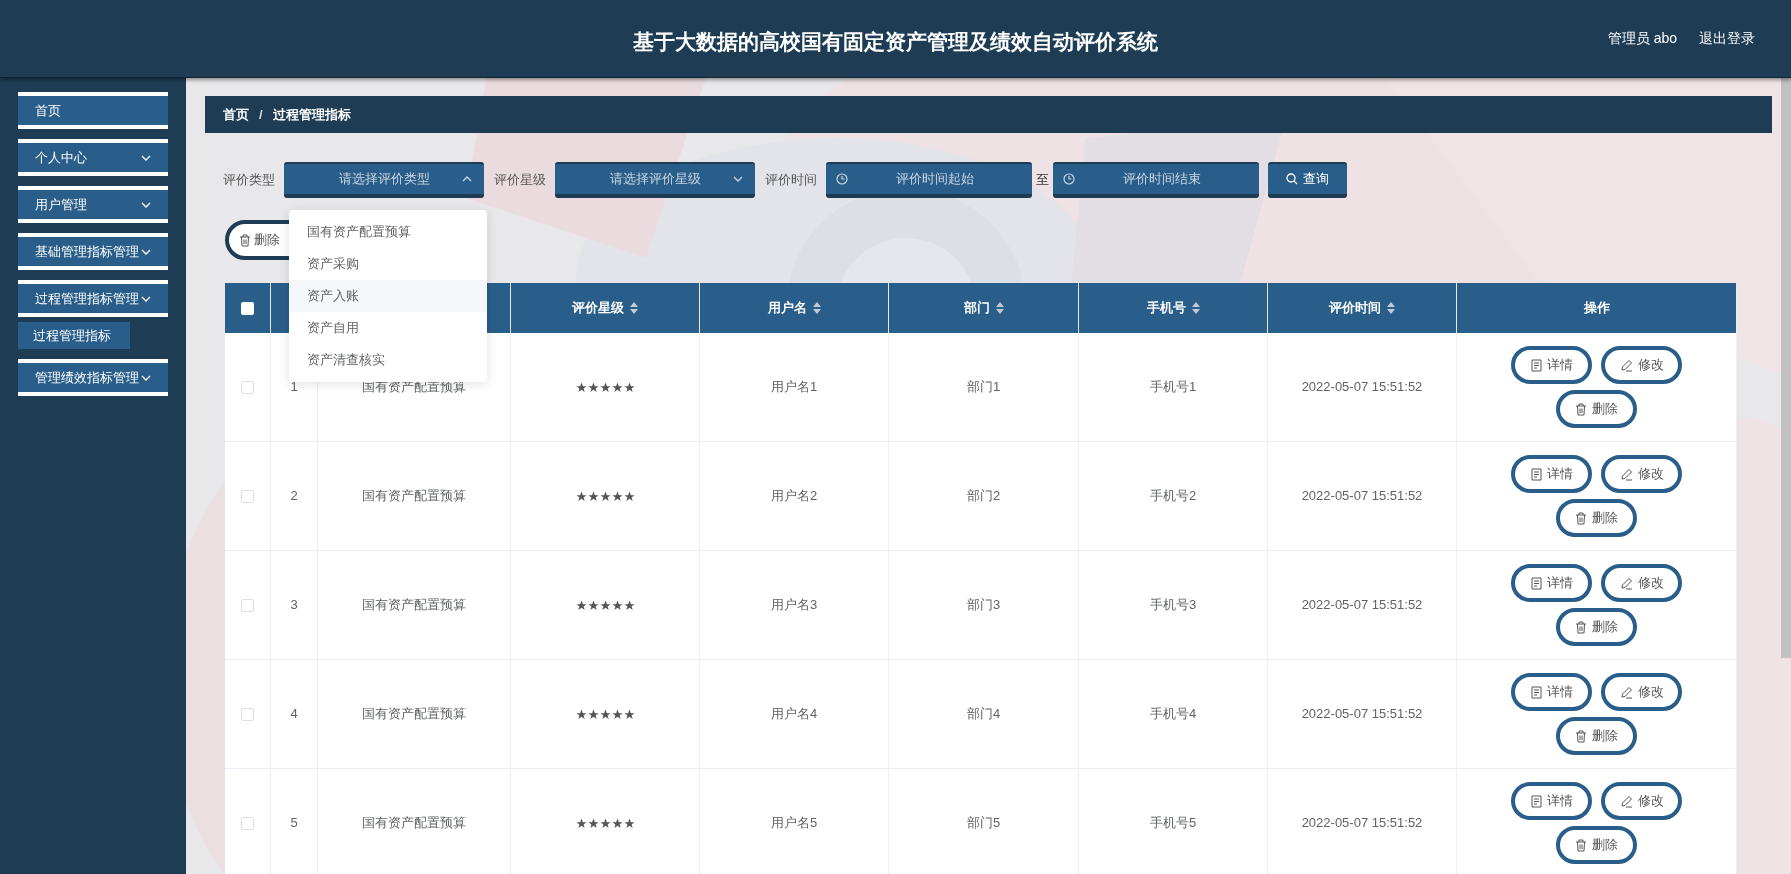  Describe the element at coordinates (388, 328) in the screenshot. I see `dropdown-option: 资产自用` at that location.